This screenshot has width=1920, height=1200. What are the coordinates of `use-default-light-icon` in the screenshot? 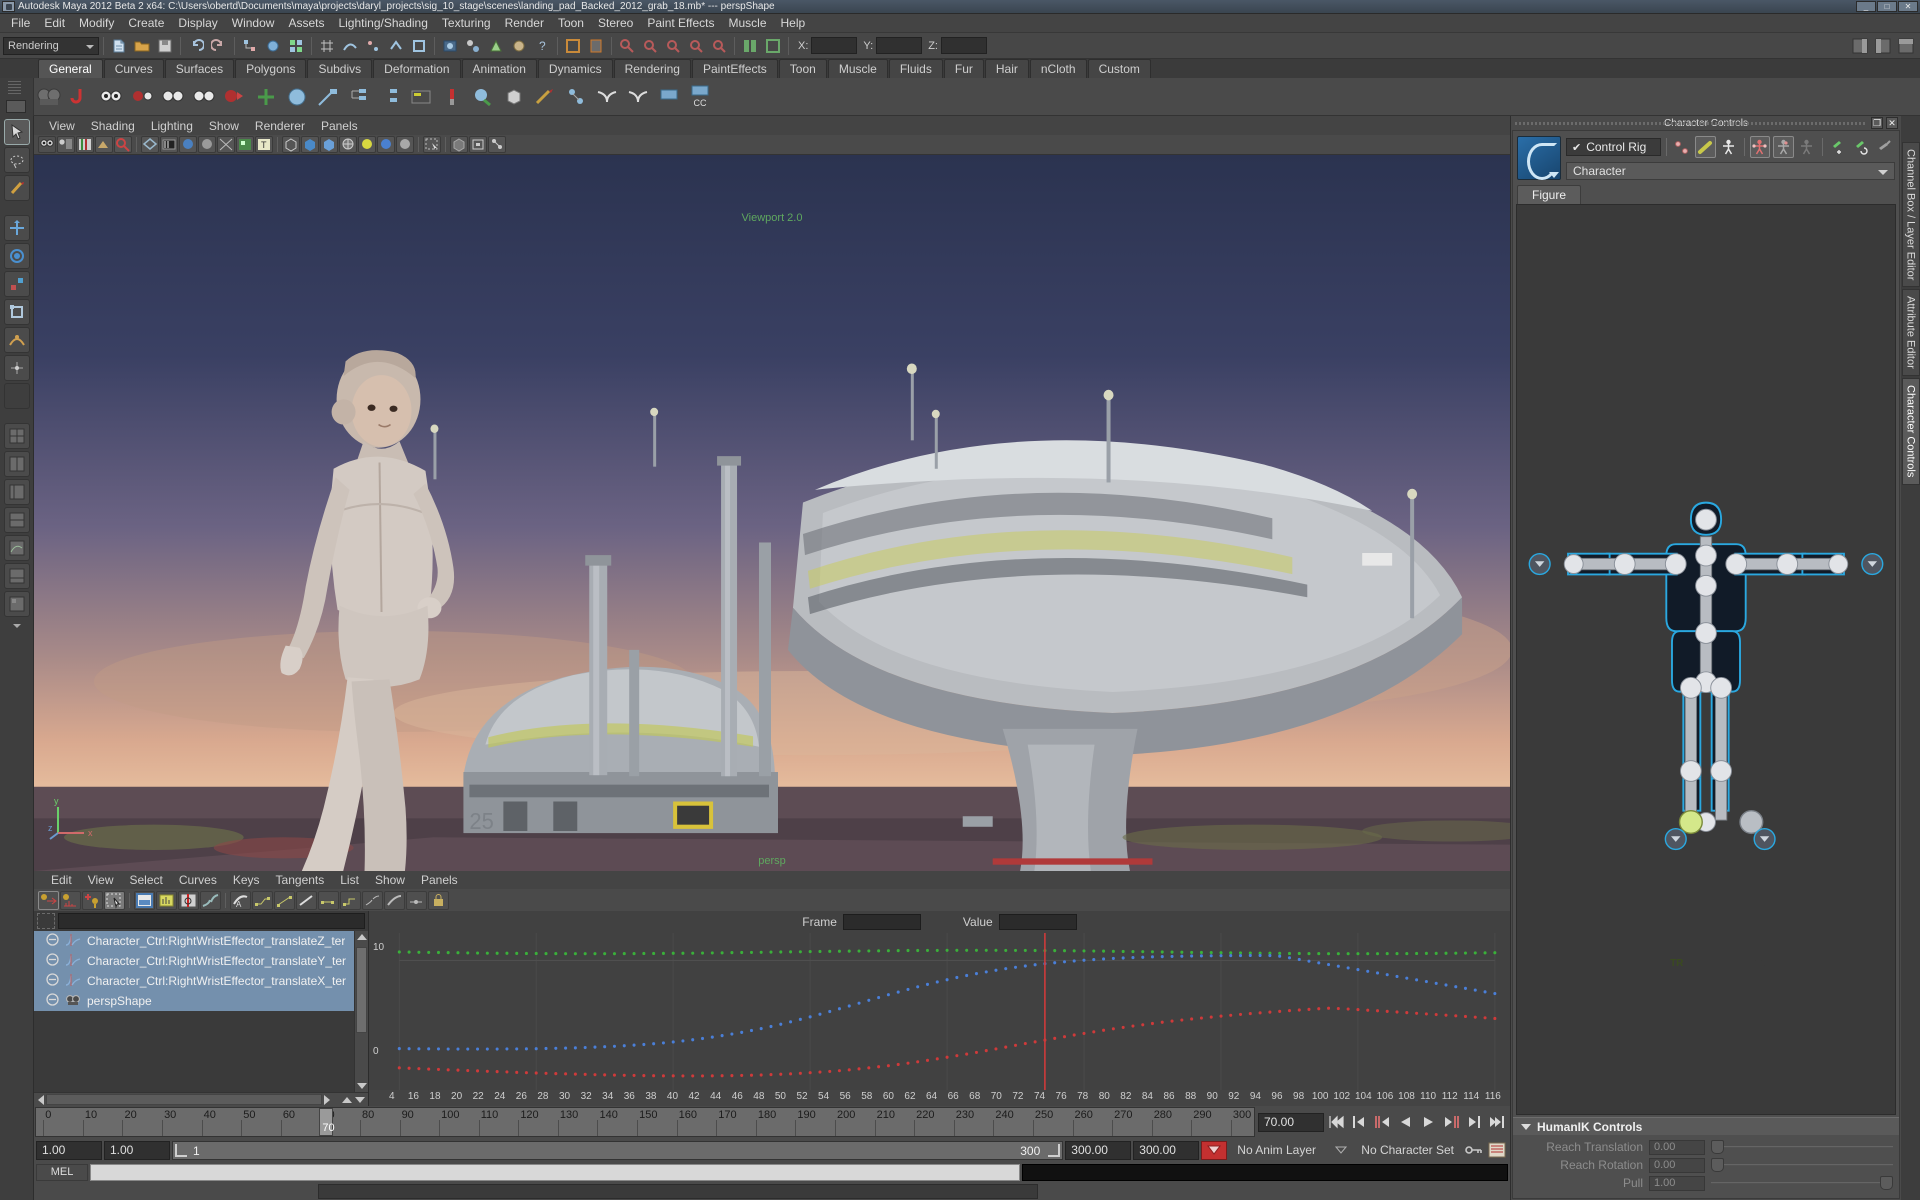 It's located at (367, 144).